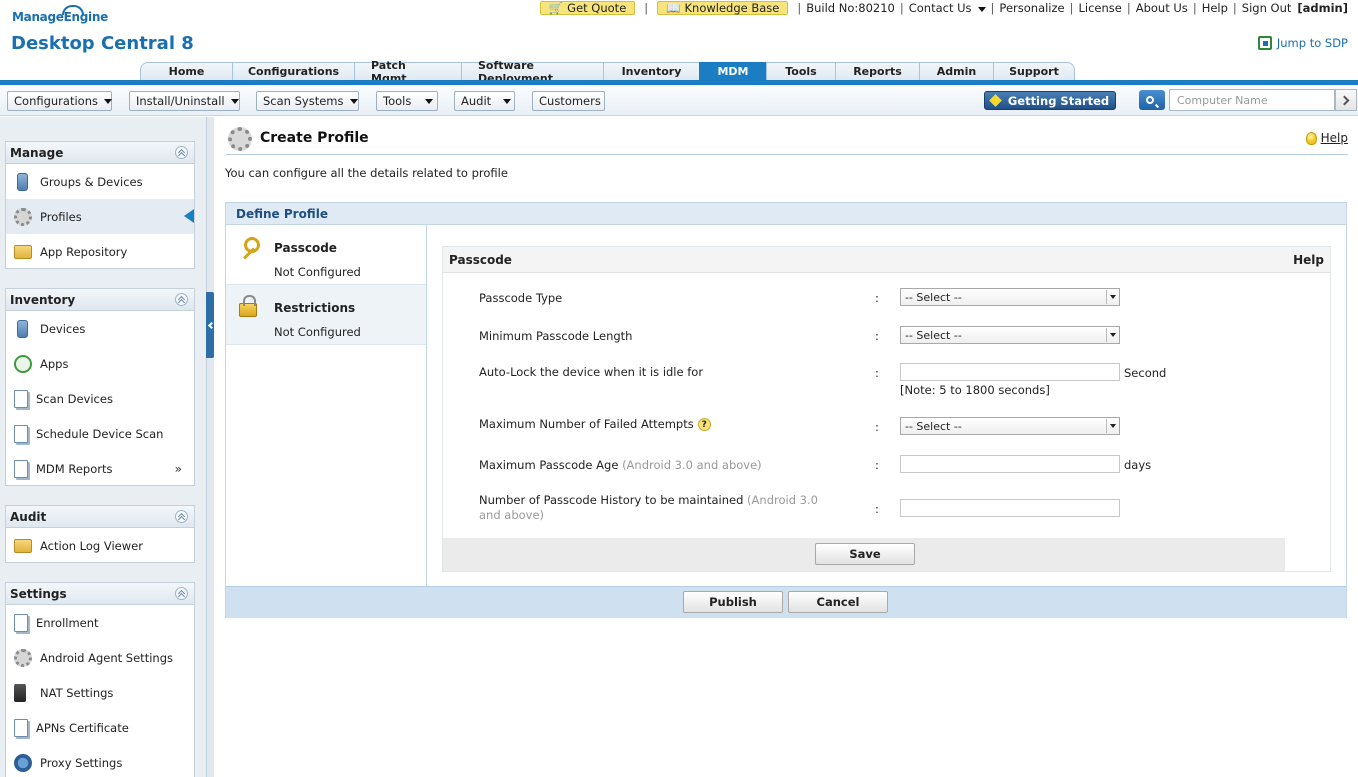 Image resolution: width=1358 pixels, height=777 pixels. I want to click on question-mark-icon: ?, so click(704, 424).